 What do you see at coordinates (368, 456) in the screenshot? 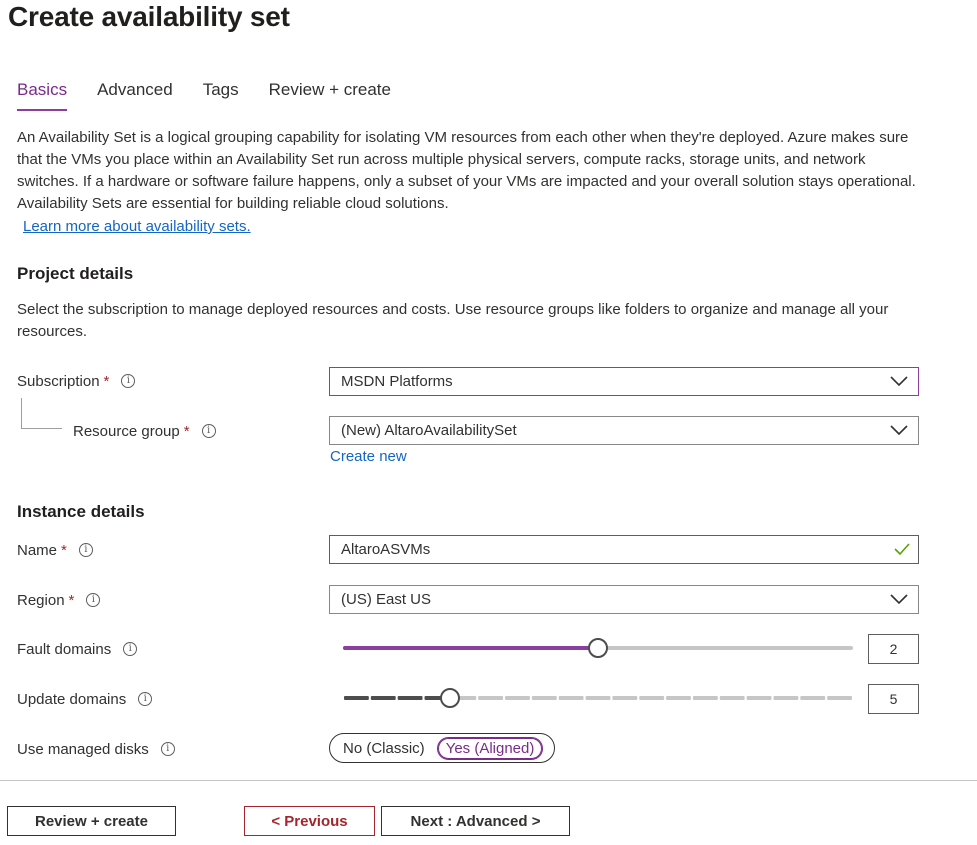
I see `create-new-link: Create new` at bounding box center [368, 456].